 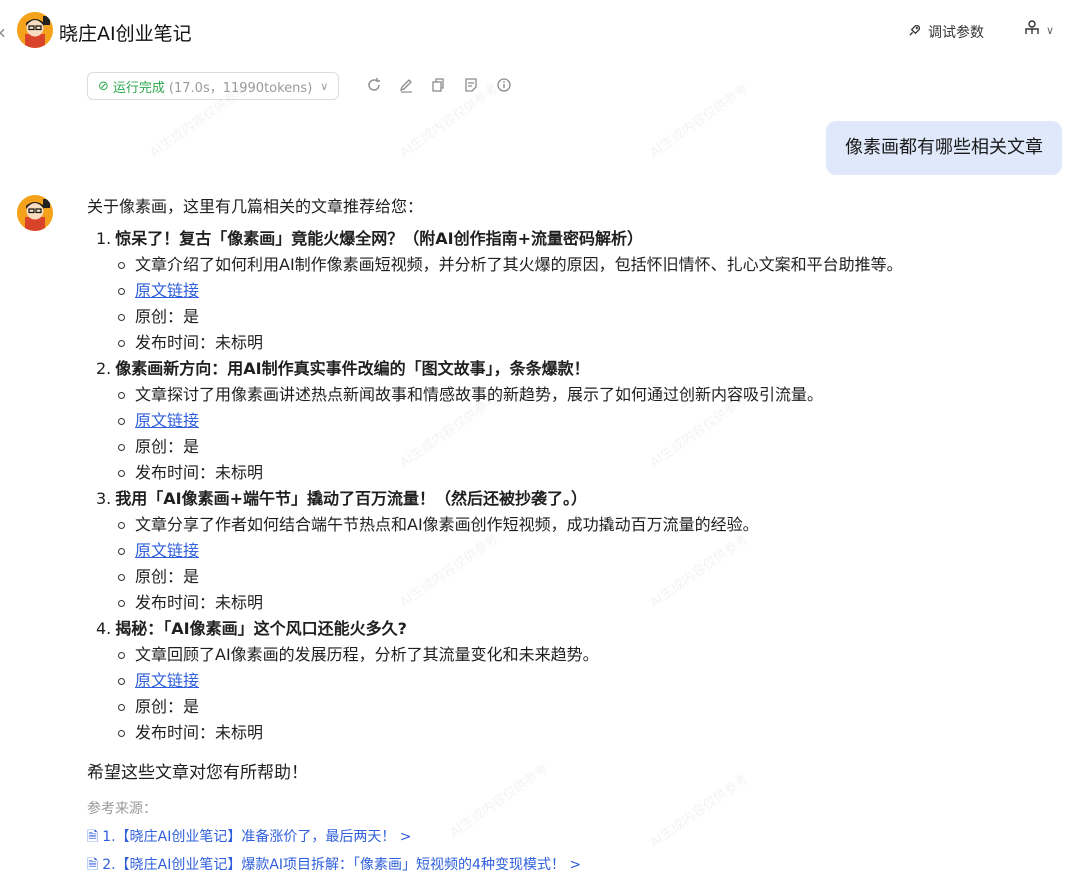 What do you see at coordinates (104, 498) in the screenshot?
I see `article-number: 3.` at bounding box center [104, 498].